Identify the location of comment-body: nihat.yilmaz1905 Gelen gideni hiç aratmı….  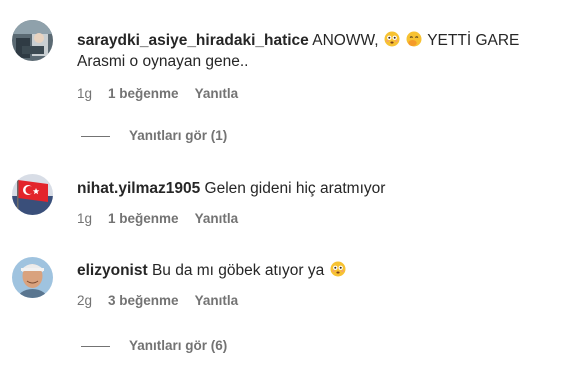
(319, 188).